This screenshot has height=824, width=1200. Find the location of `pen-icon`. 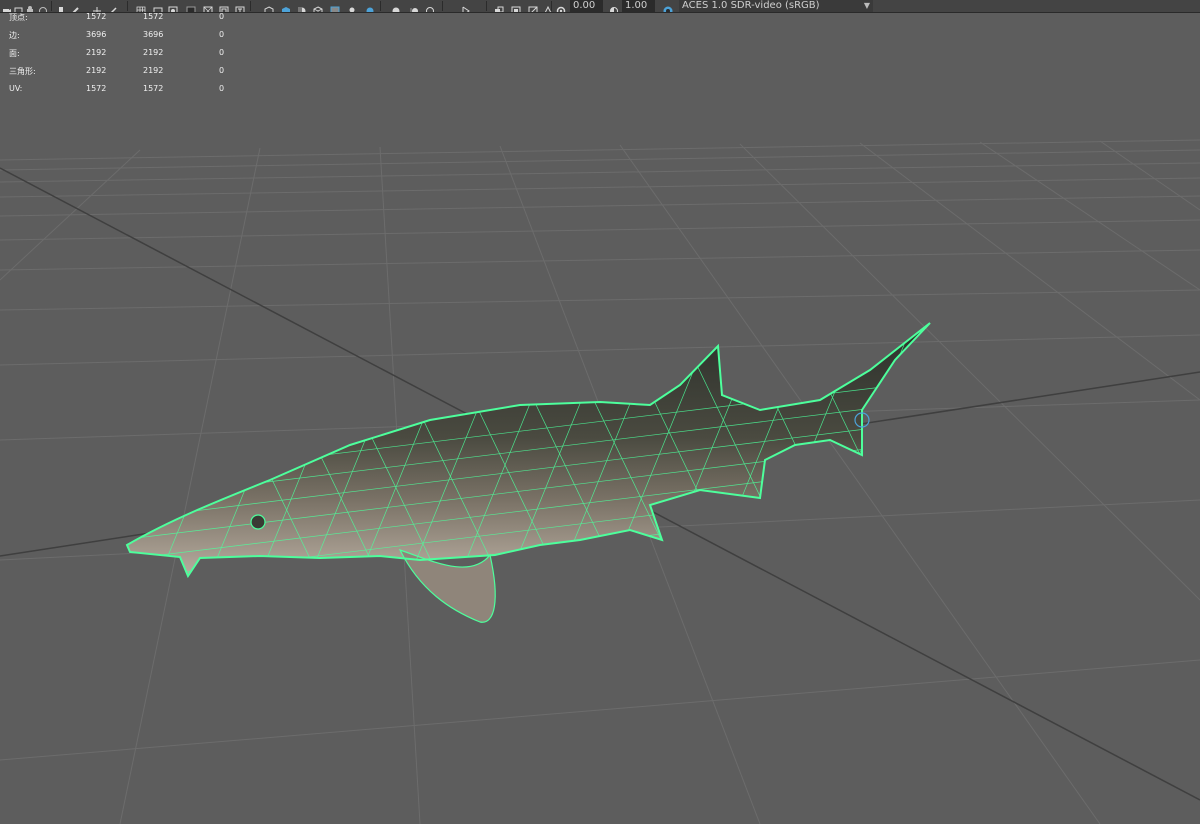

pen-icon is located at coordinates (75, 6).